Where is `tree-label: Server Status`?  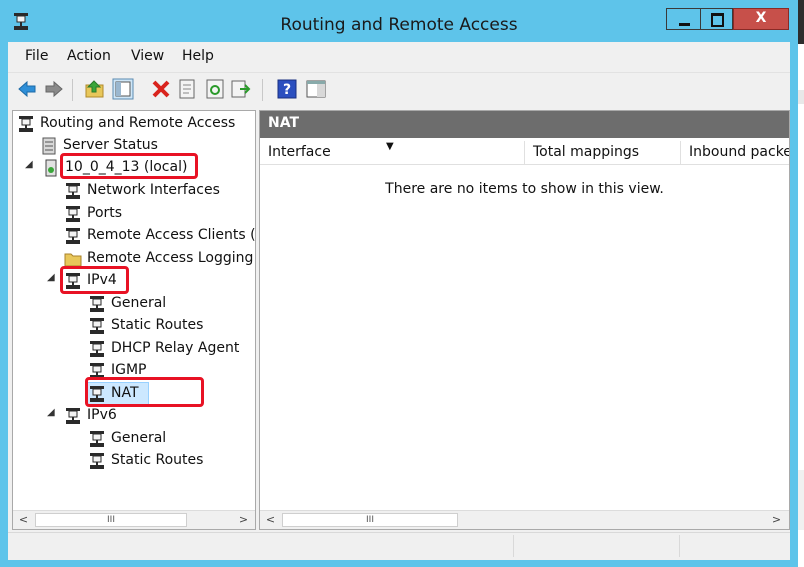 tree-label: Server Status is located at coordinates (110, 145).